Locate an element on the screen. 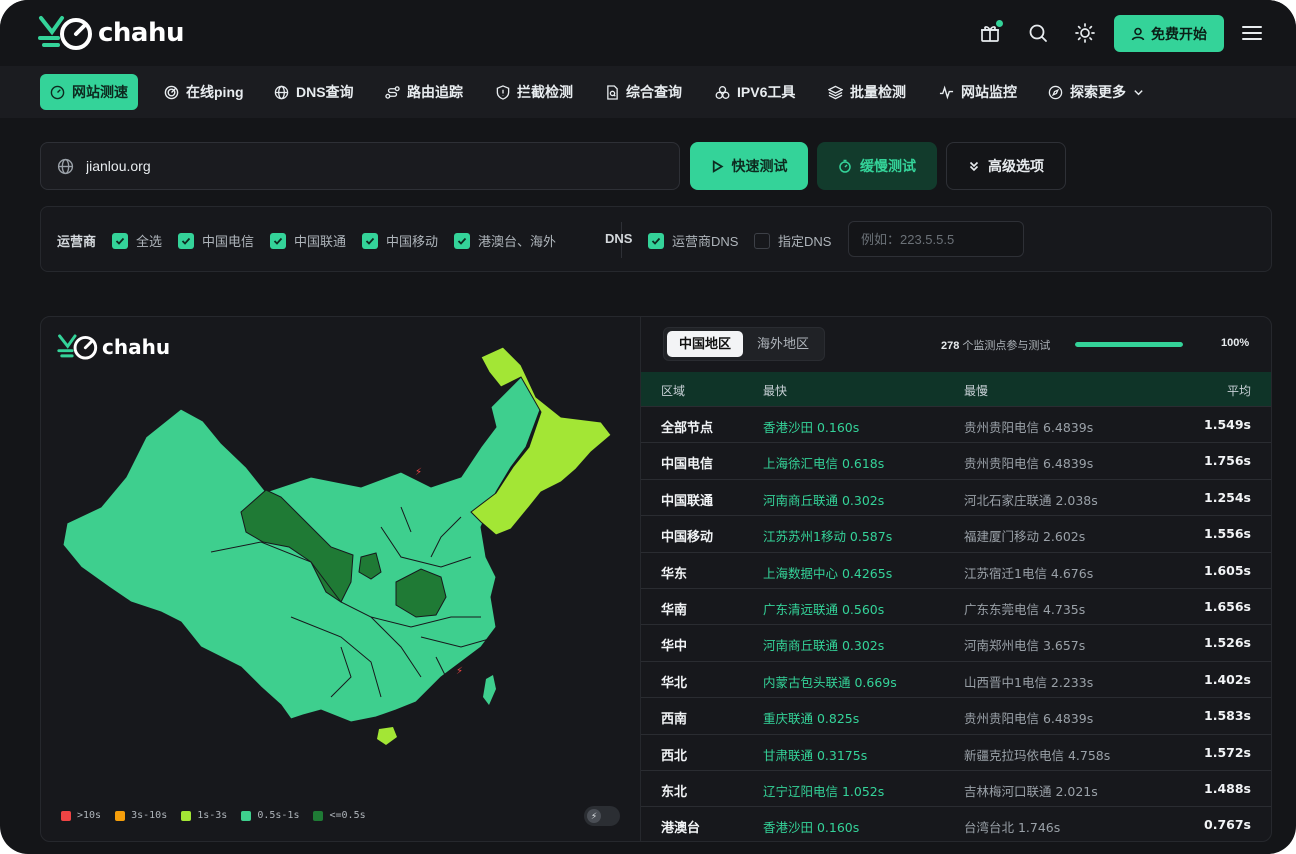 This screenshot has width=1296, height=854. table-row: 华东 上海数据中心 0.4265s 江苏宿迁1电信 4.676s 1.605s is located at coordinates (956, 569).